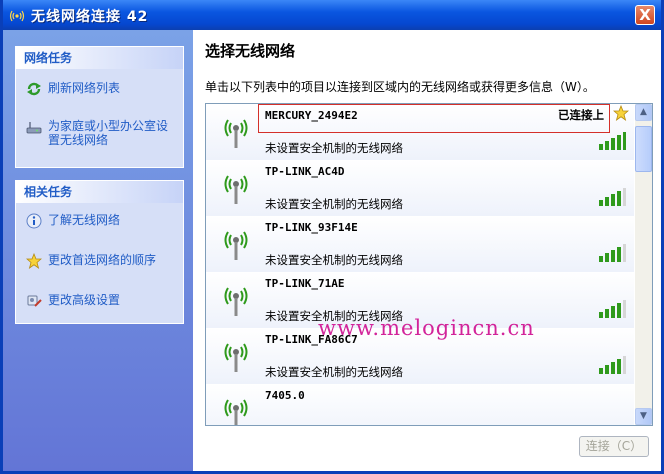 The image size is (664, 474). What do you see at coordinates (400, 87) in the screenshot?
I see `page-description: 单击以下列表中的项目以连接到区域内的无线网络或获得更多信息（W）。` at bounding box center [400, 87].